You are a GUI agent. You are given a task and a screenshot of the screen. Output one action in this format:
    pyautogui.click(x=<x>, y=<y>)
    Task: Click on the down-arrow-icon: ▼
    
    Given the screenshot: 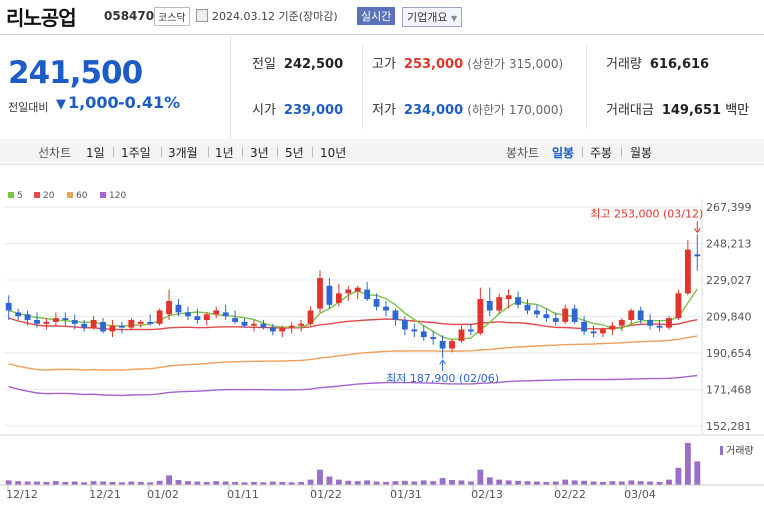 What is the action you would take?
    pyautogui.click(x=61, y=104)
    